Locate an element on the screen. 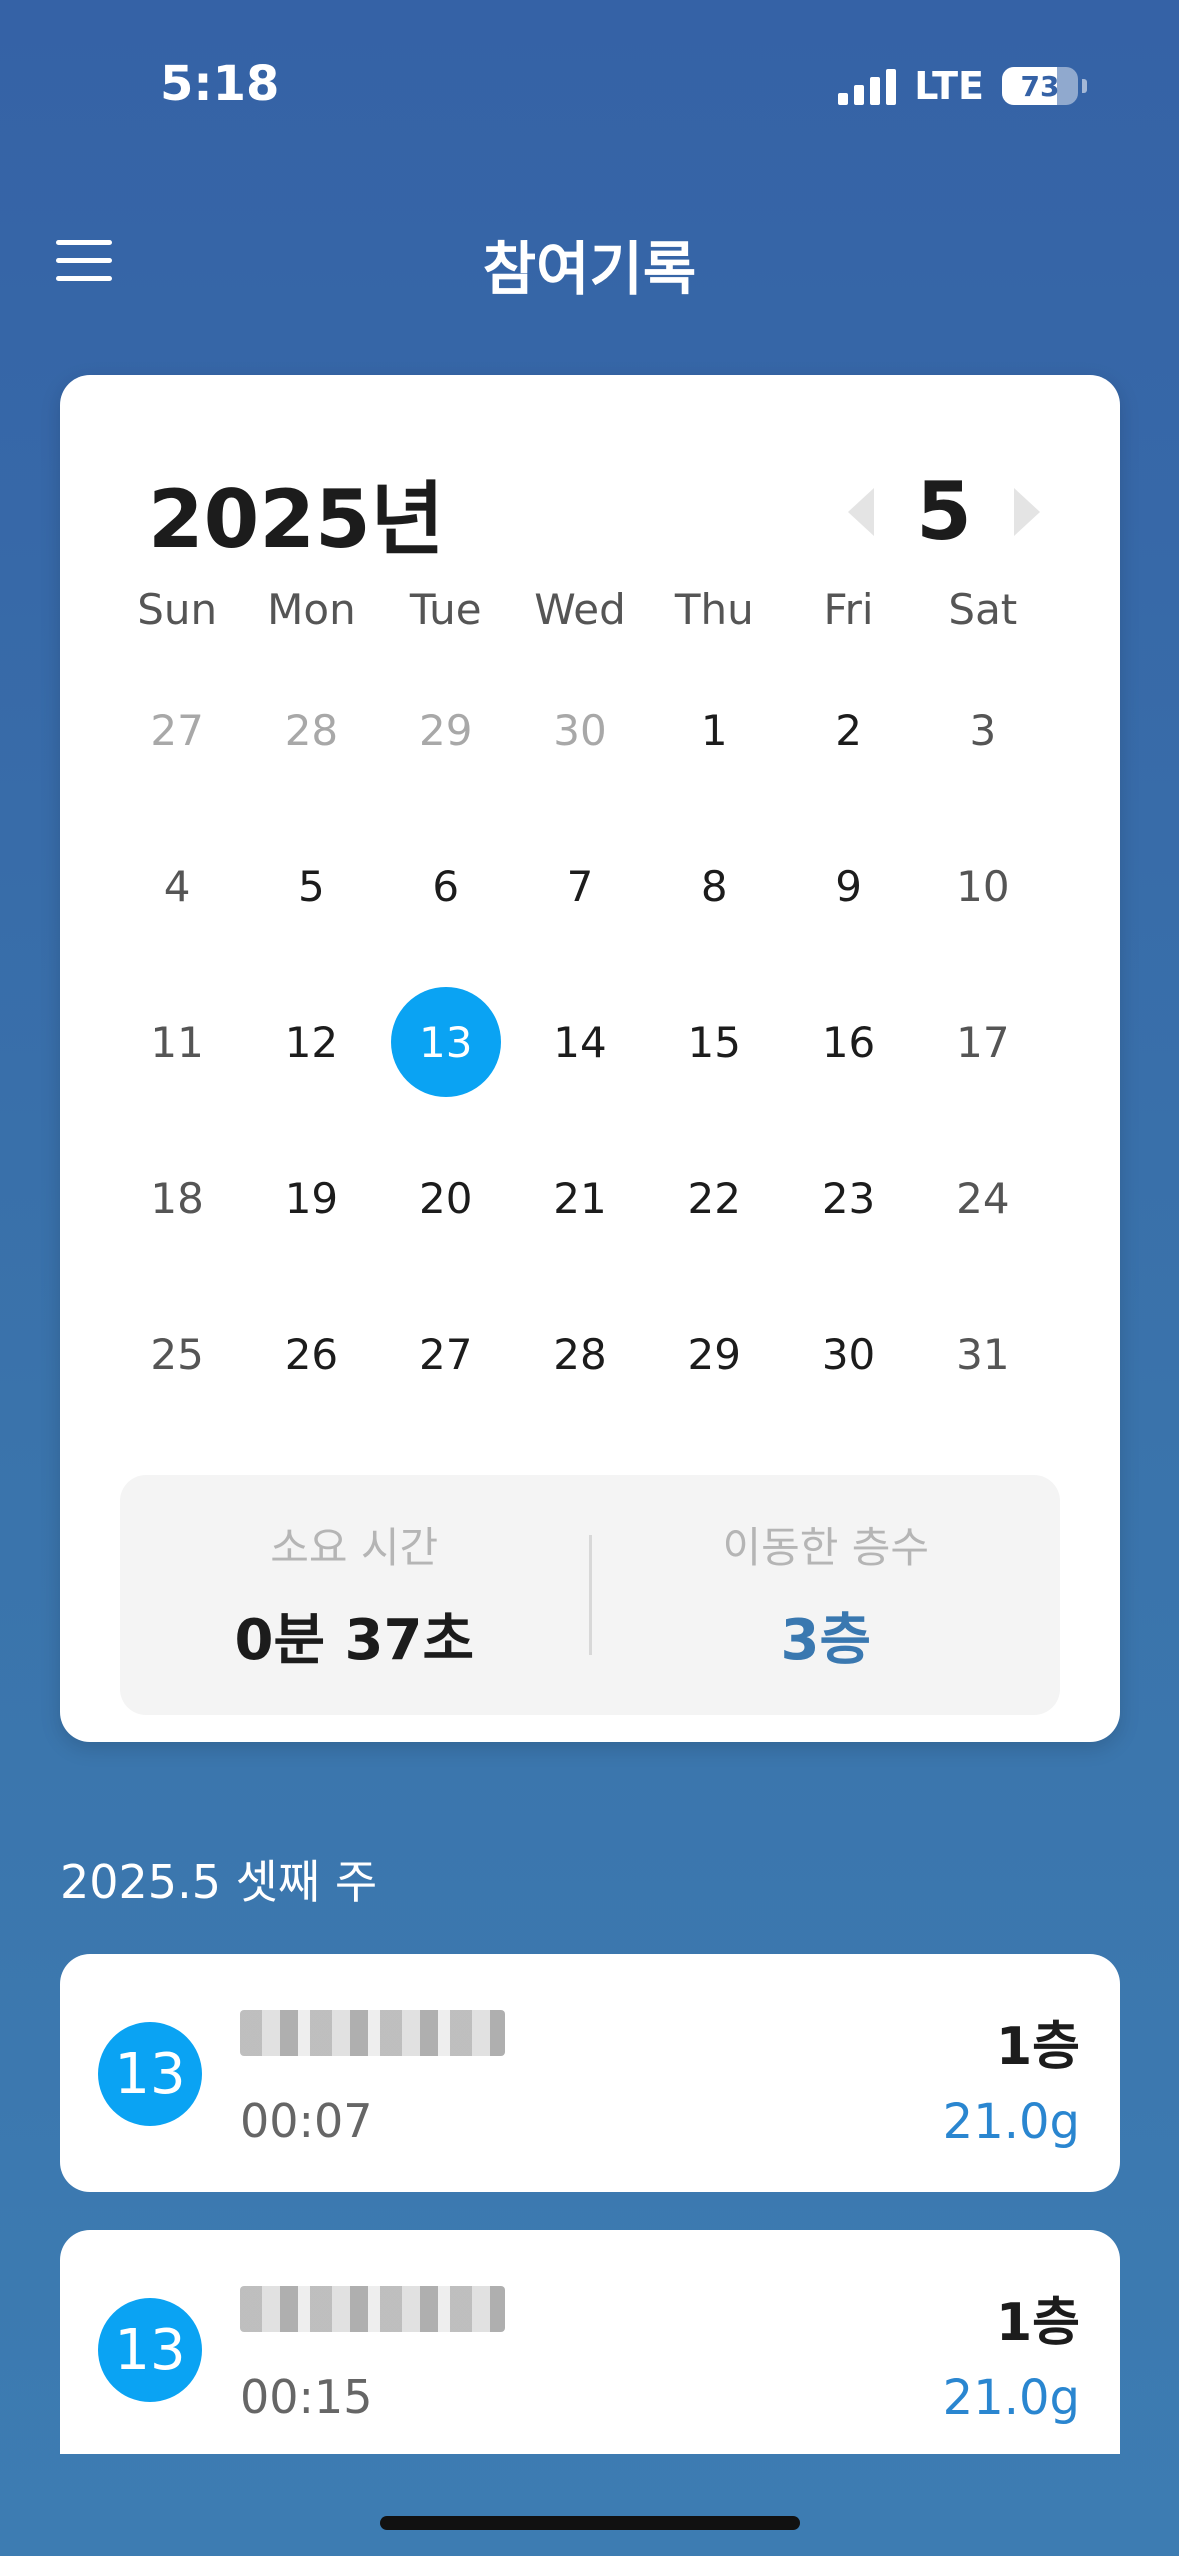  calendar-day-number: 13 is located at coordinates (445, 1042).